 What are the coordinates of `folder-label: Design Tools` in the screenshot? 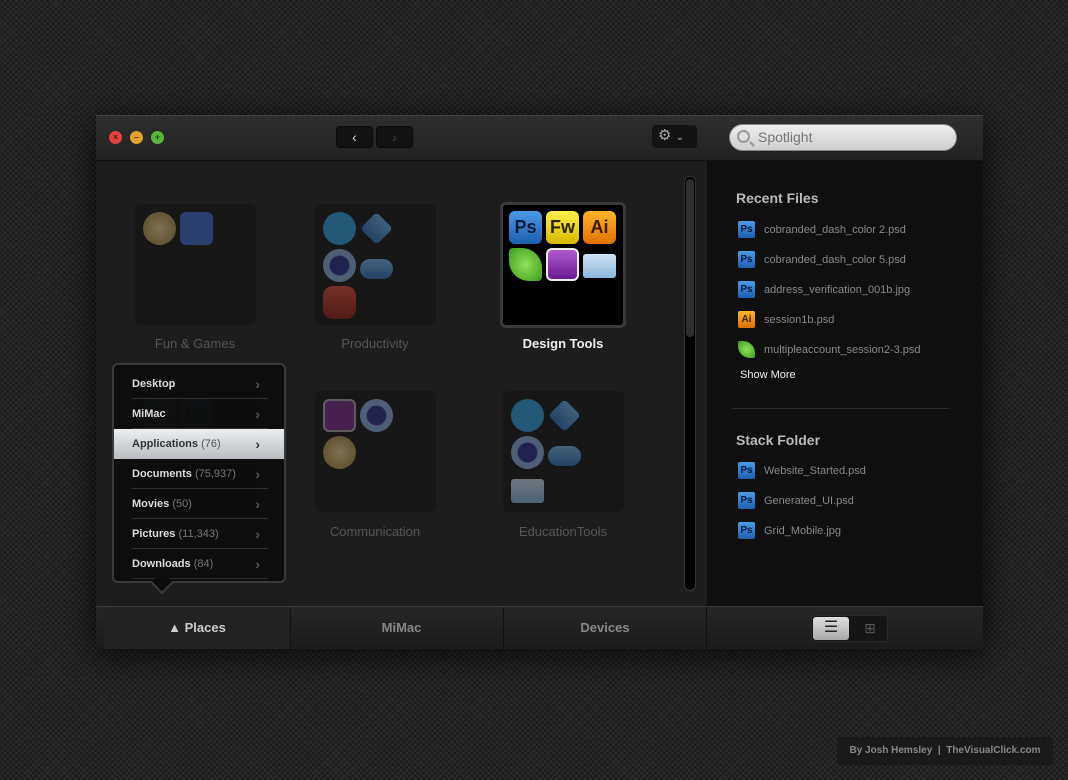 It's located at (563, 343).